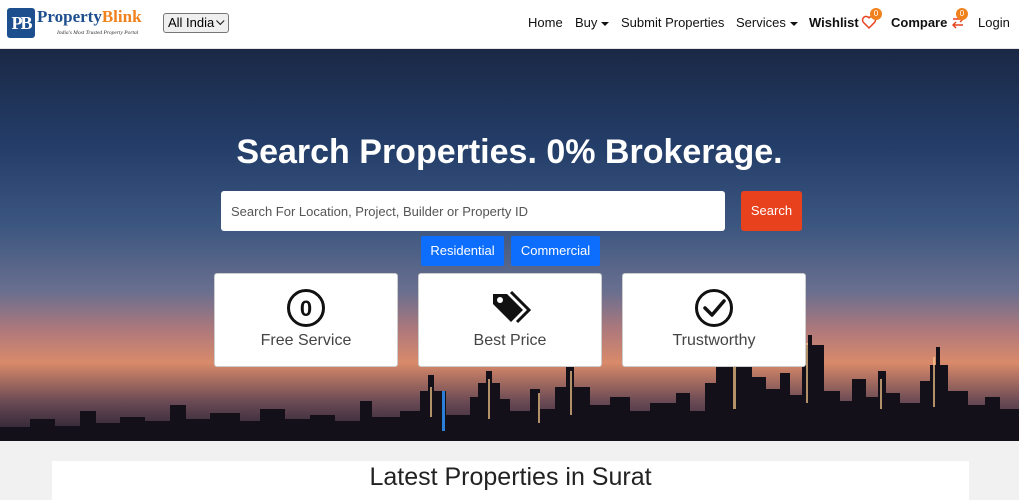 The image size is (1019, 500). I want to click on feature-label: Trustworthy, so click(714, 340).